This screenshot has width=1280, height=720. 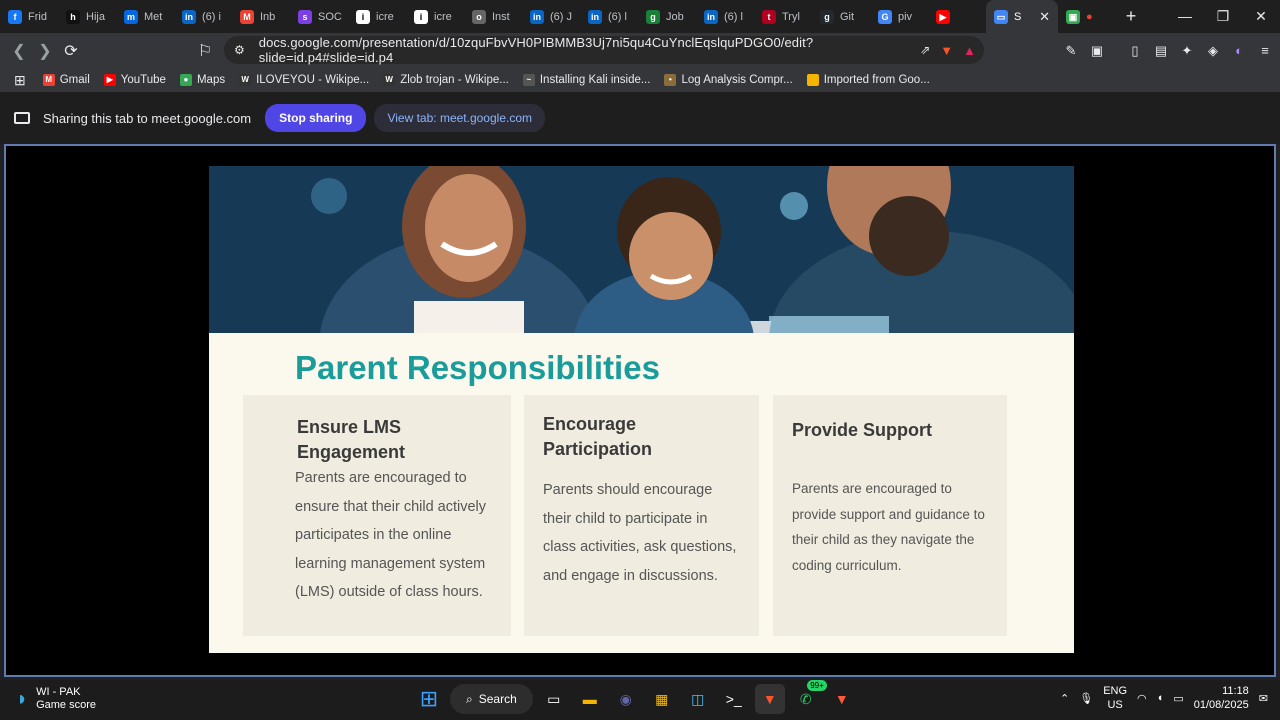 I want to click on wallet-icon: ▤, so click(x=1161, y=51).